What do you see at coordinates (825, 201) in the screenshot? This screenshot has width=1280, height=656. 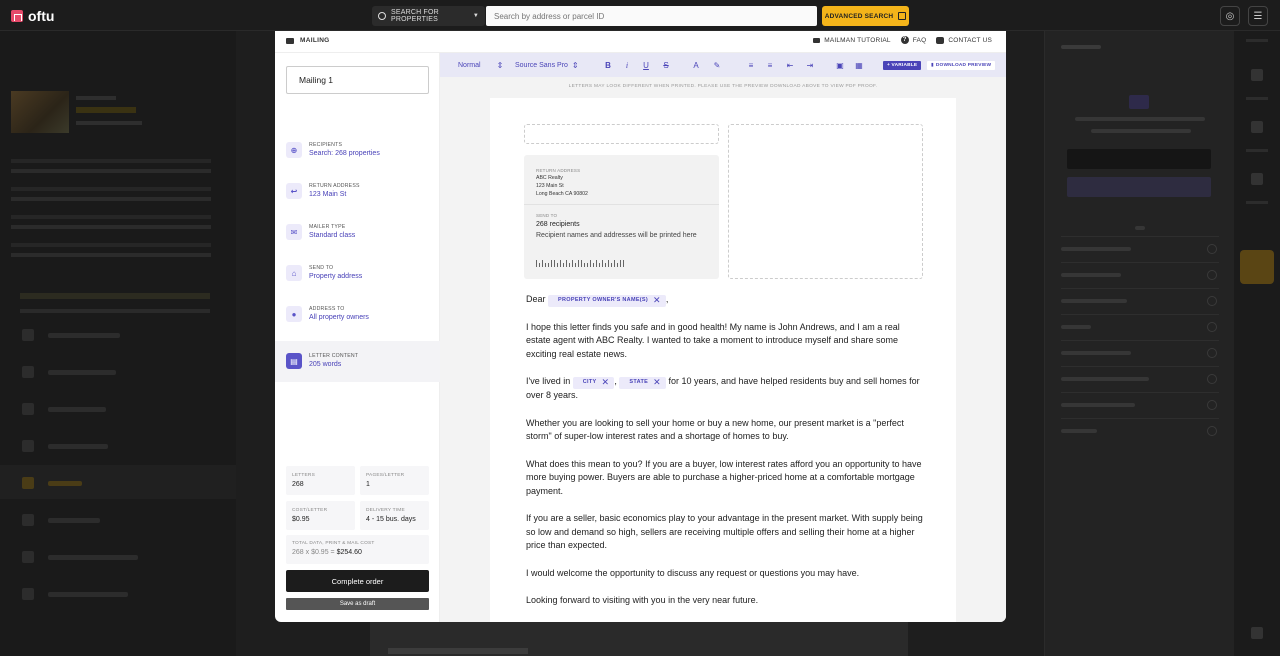 I see `image-placeholder` at bounding box center [825, 201].